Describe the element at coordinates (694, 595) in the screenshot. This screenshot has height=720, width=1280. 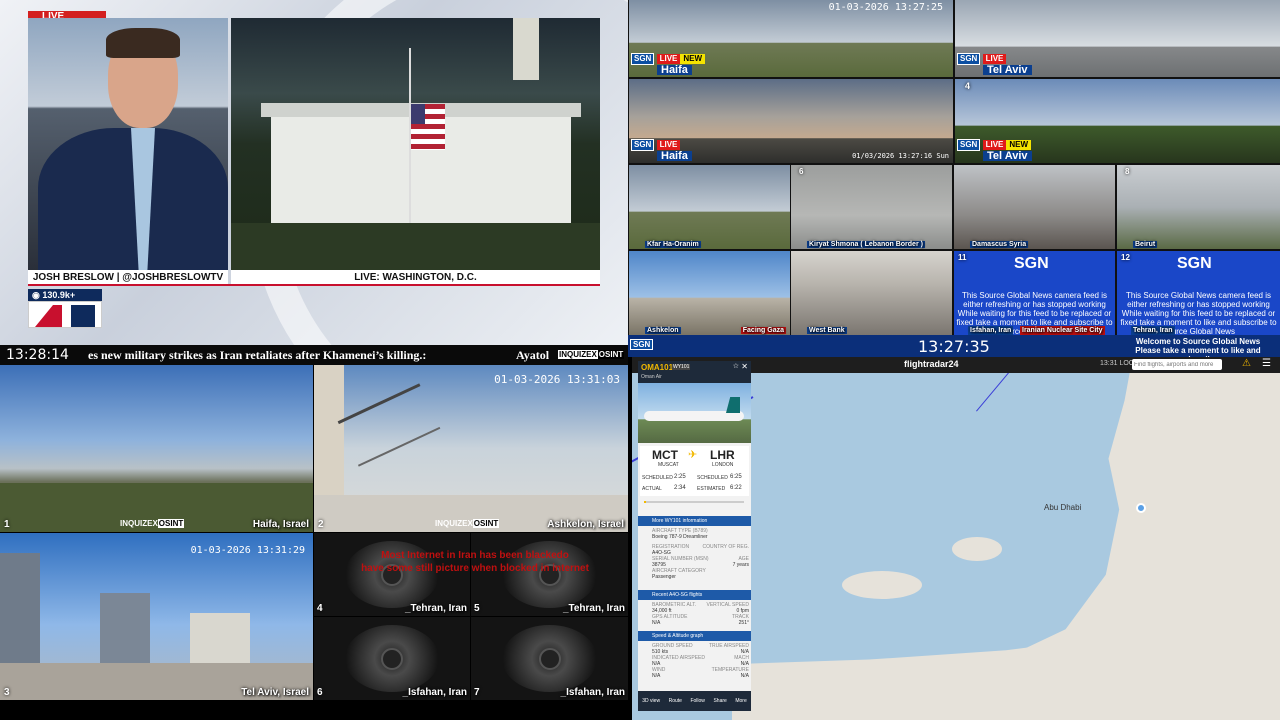
I see `recent-flights-bar: Recent A4O-SG flights` at that location.